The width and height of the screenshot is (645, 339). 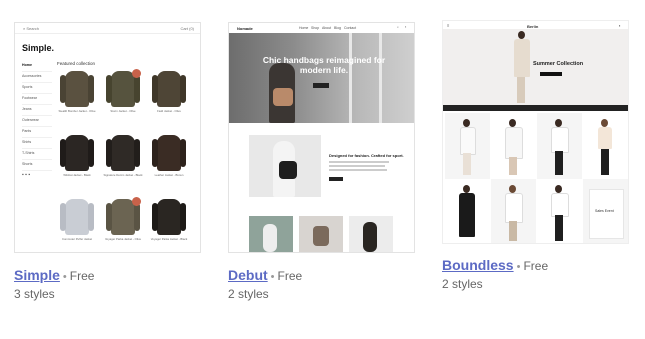 I want to click on product-card: Voyager Parka Jacket - Olive, so click(x=123, y=224).